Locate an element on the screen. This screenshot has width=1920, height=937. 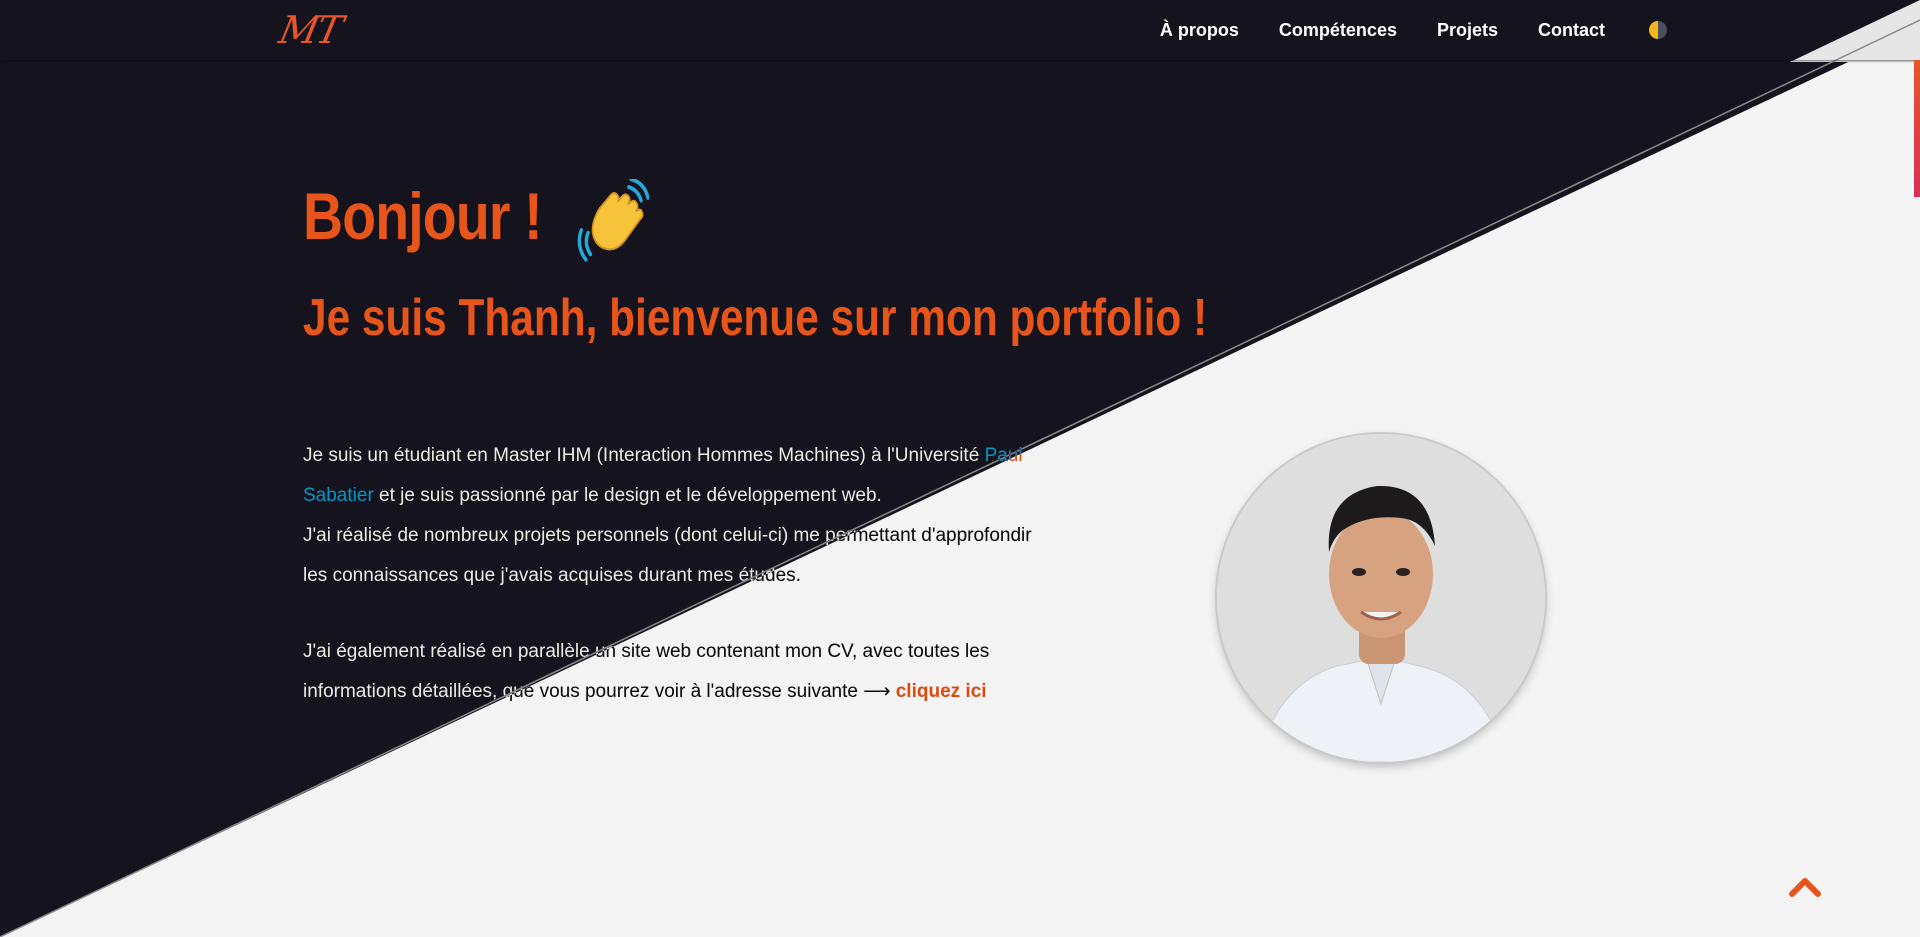
profile-photo is located at coordinates (1381, 598).